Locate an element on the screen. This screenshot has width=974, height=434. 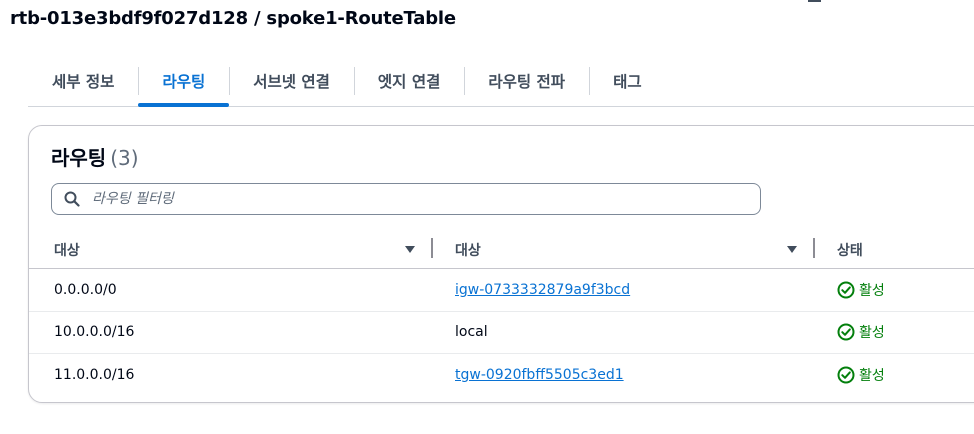
table-row: 11.0.0.0/16 tgw-0920fbff5505c3ed1 활성 is located at coordinates (501, 375).